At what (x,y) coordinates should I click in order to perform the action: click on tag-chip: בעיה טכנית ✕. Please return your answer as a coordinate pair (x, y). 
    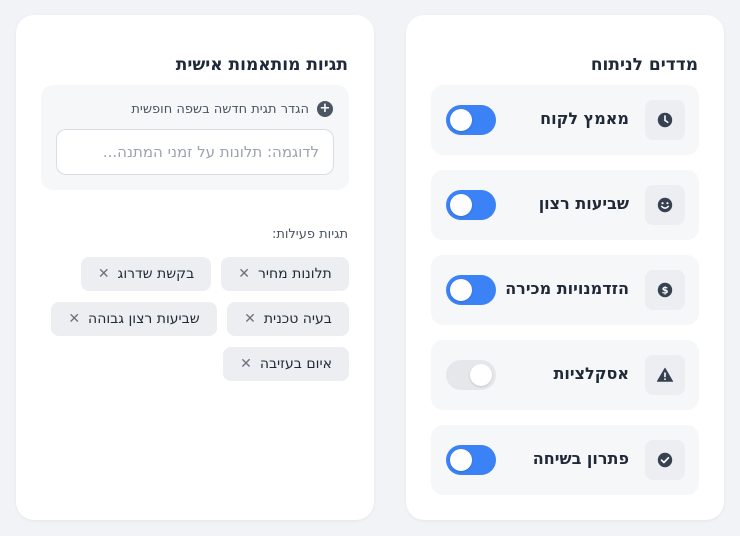
    Looking at the image, I should click on (288, 319).